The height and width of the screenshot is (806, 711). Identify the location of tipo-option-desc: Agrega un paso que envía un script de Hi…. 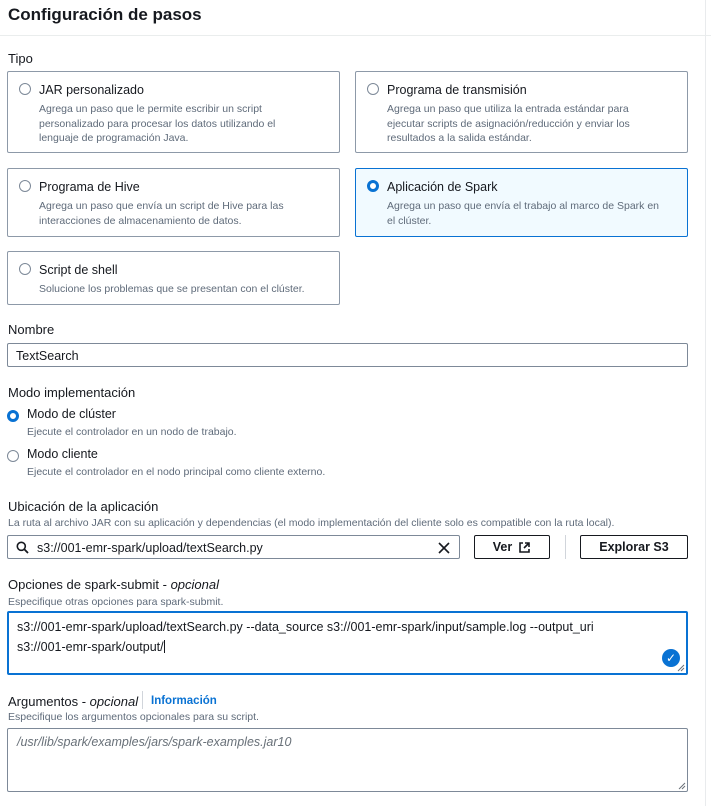
(161, 213).